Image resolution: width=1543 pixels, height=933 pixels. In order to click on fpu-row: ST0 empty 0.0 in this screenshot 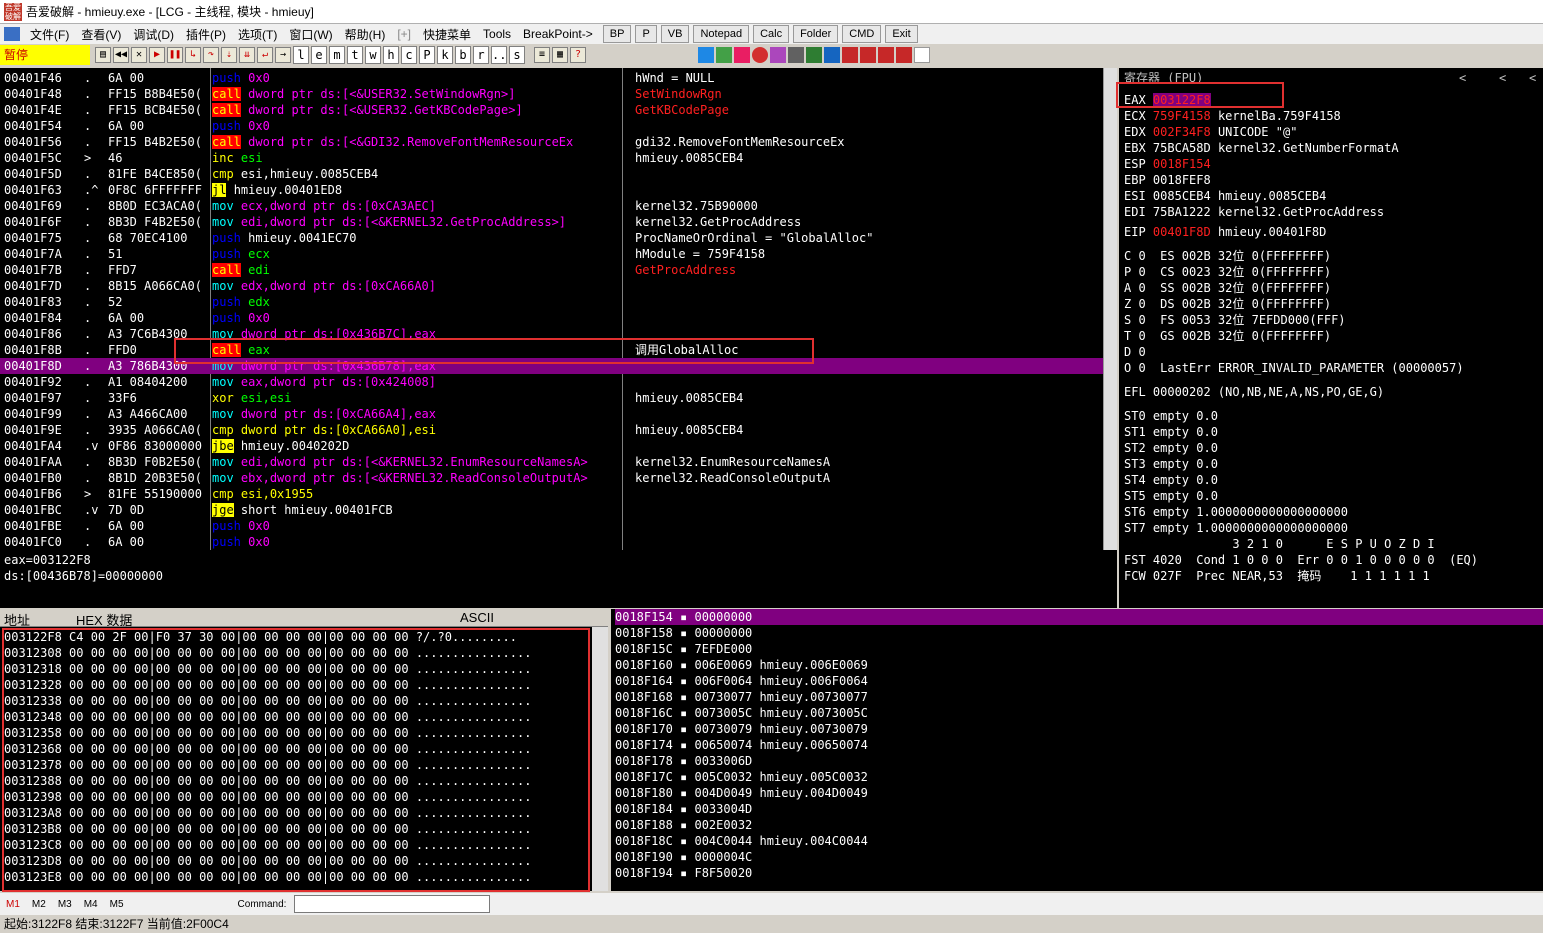, I will do `click(1171, 416)`.